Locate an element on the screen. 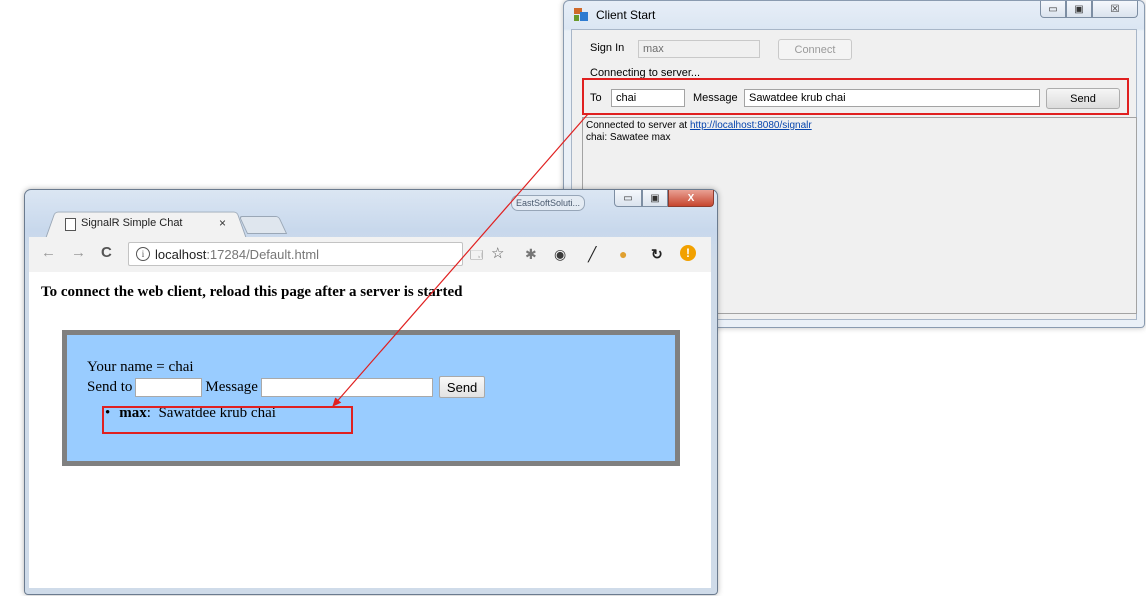  message-label: Message is located at coordinates (231, 386).